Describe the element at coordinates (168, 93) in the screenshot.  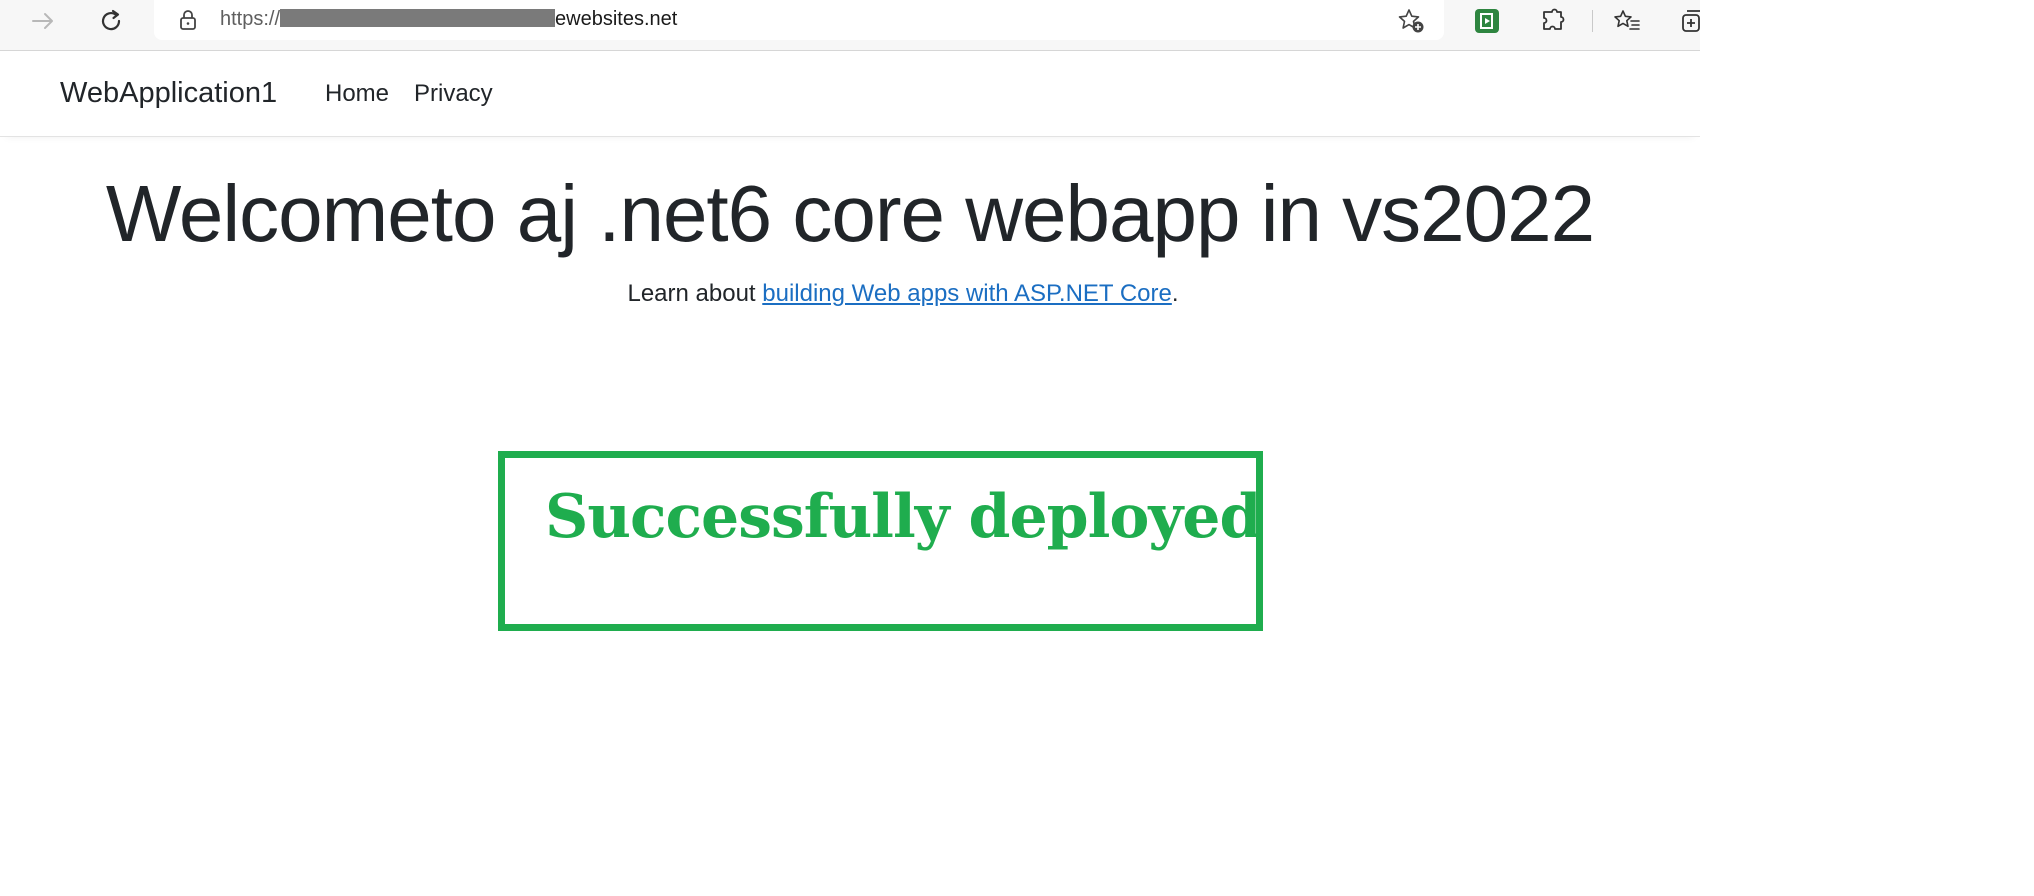
I see `brand-link: WebApplication1` at that location.